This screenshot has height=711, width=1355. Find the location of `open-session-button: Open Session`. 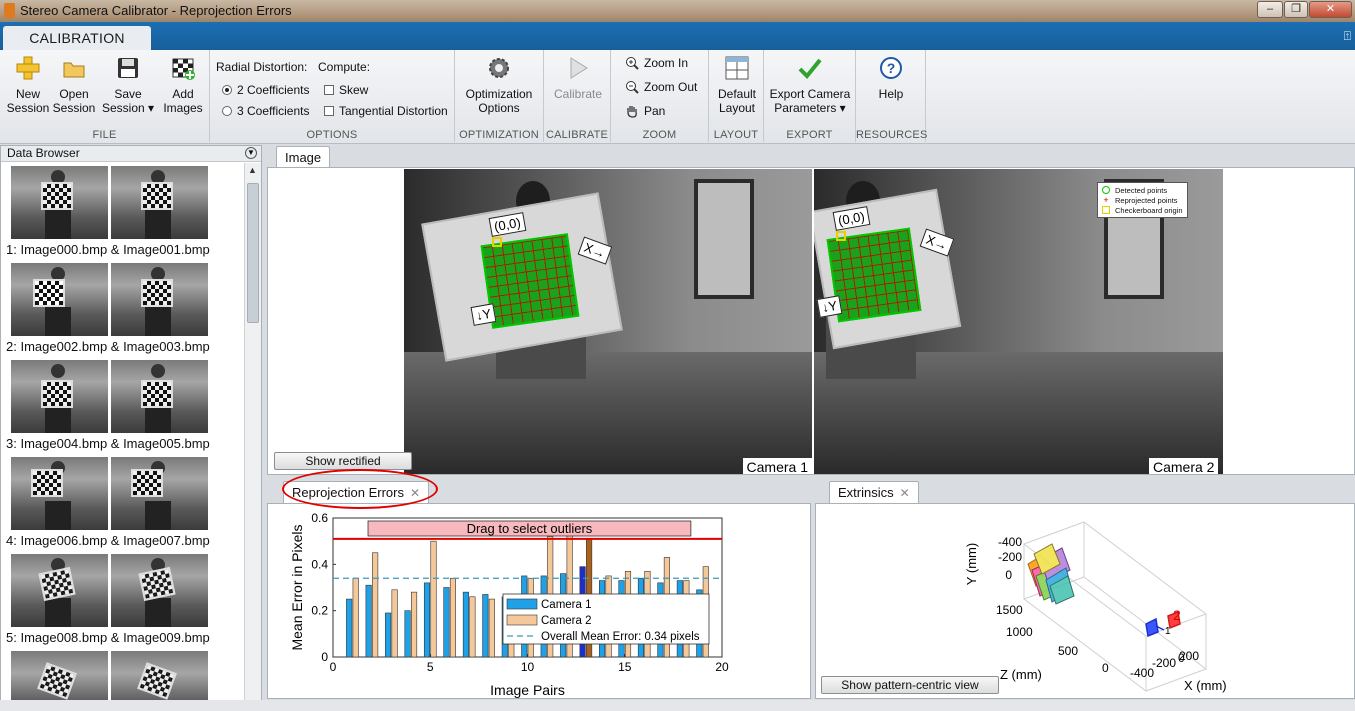

open-session-button: Open Session is located at coordinates (74, 85).